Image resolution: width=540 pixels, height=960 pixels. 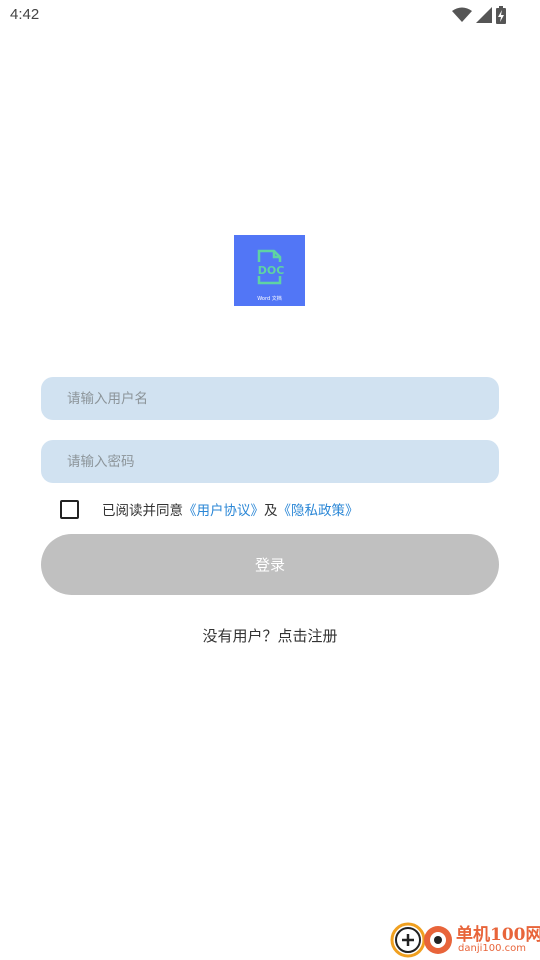 I want to click on status-bar: 4:42, so click(x=270, y=16).